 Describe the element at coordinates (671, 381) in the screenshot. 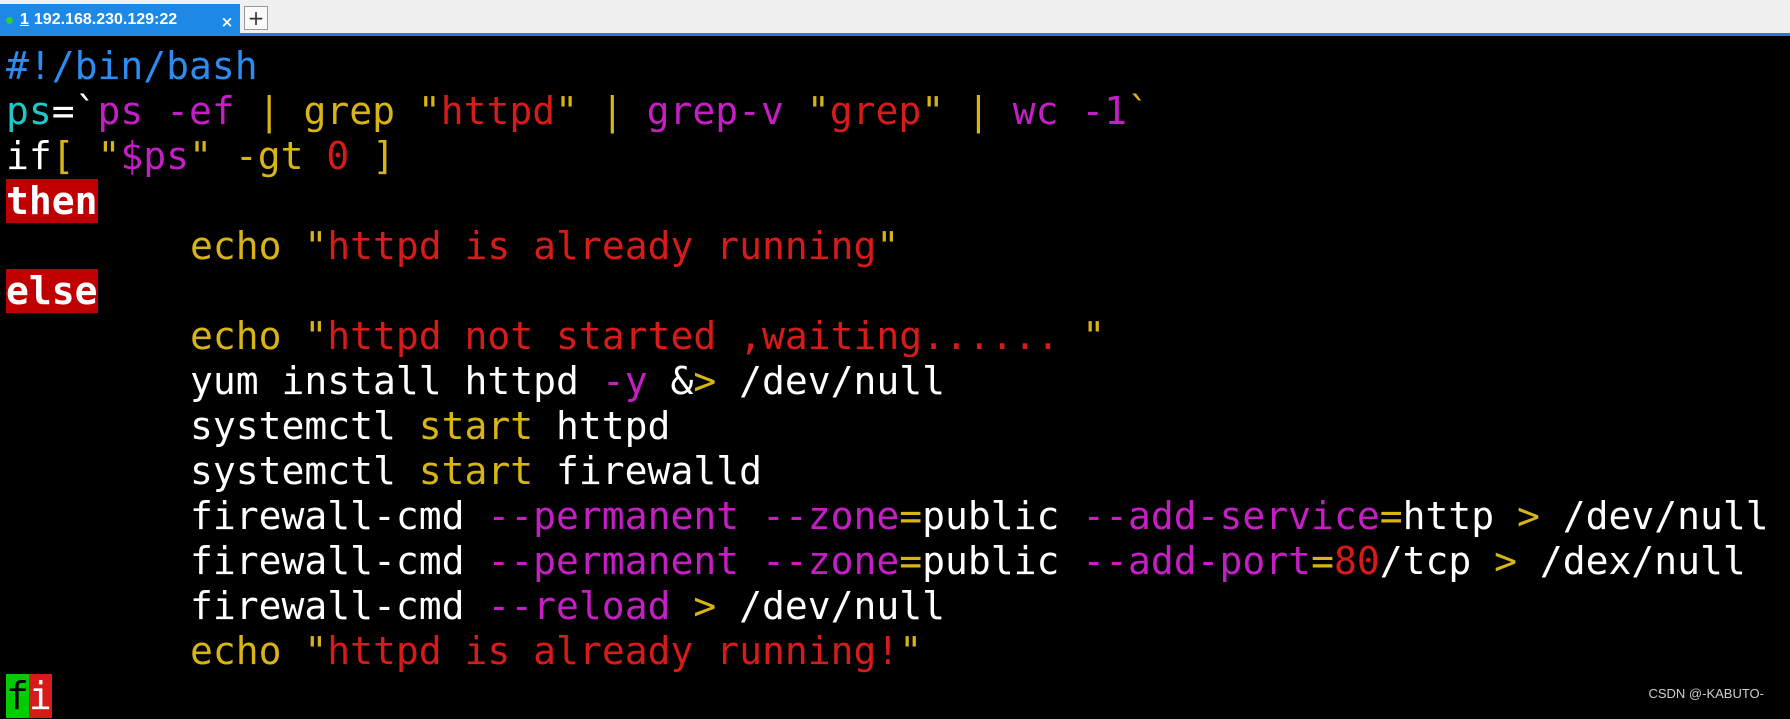

I see `operator-token: &` at that location.